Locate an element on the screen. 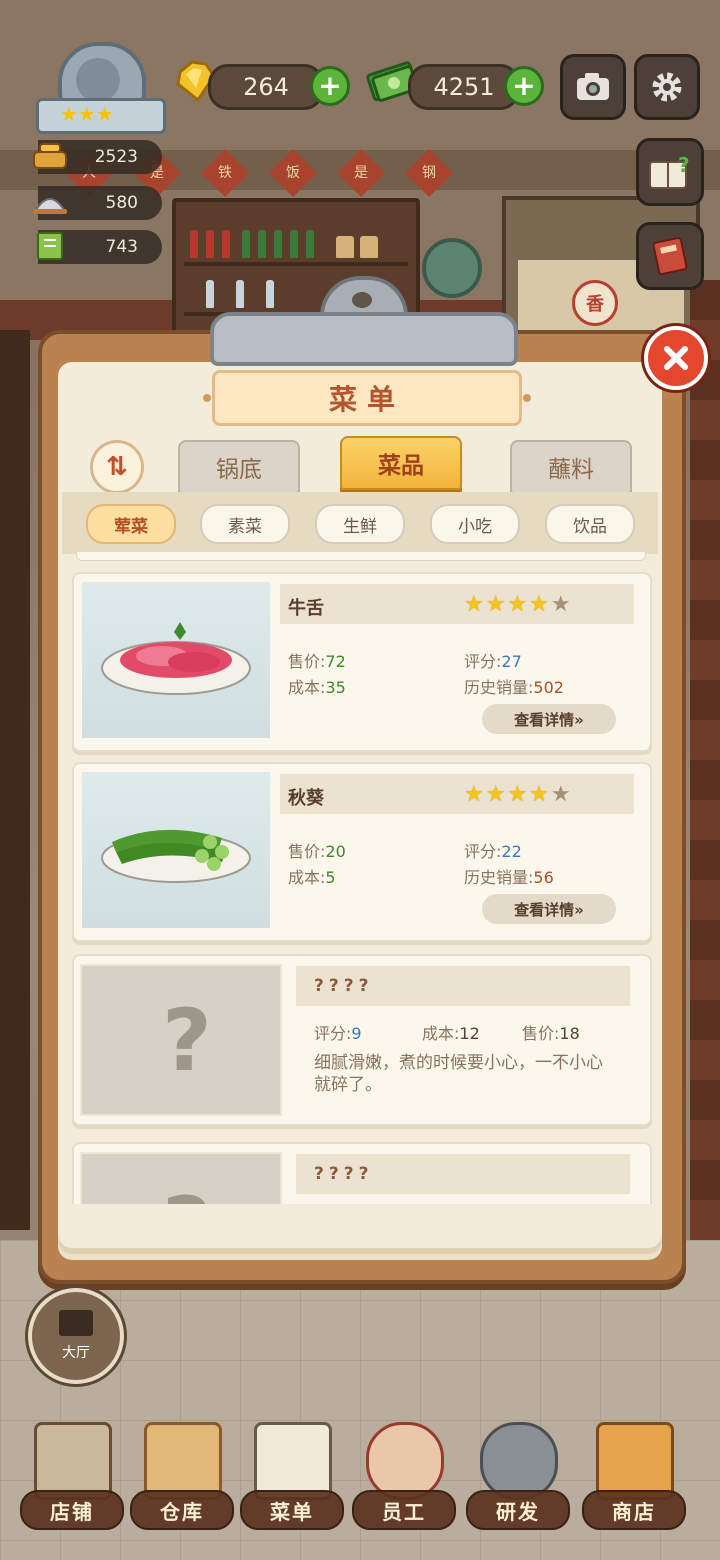  storefront-icon is located at coordinates (73, 1461).